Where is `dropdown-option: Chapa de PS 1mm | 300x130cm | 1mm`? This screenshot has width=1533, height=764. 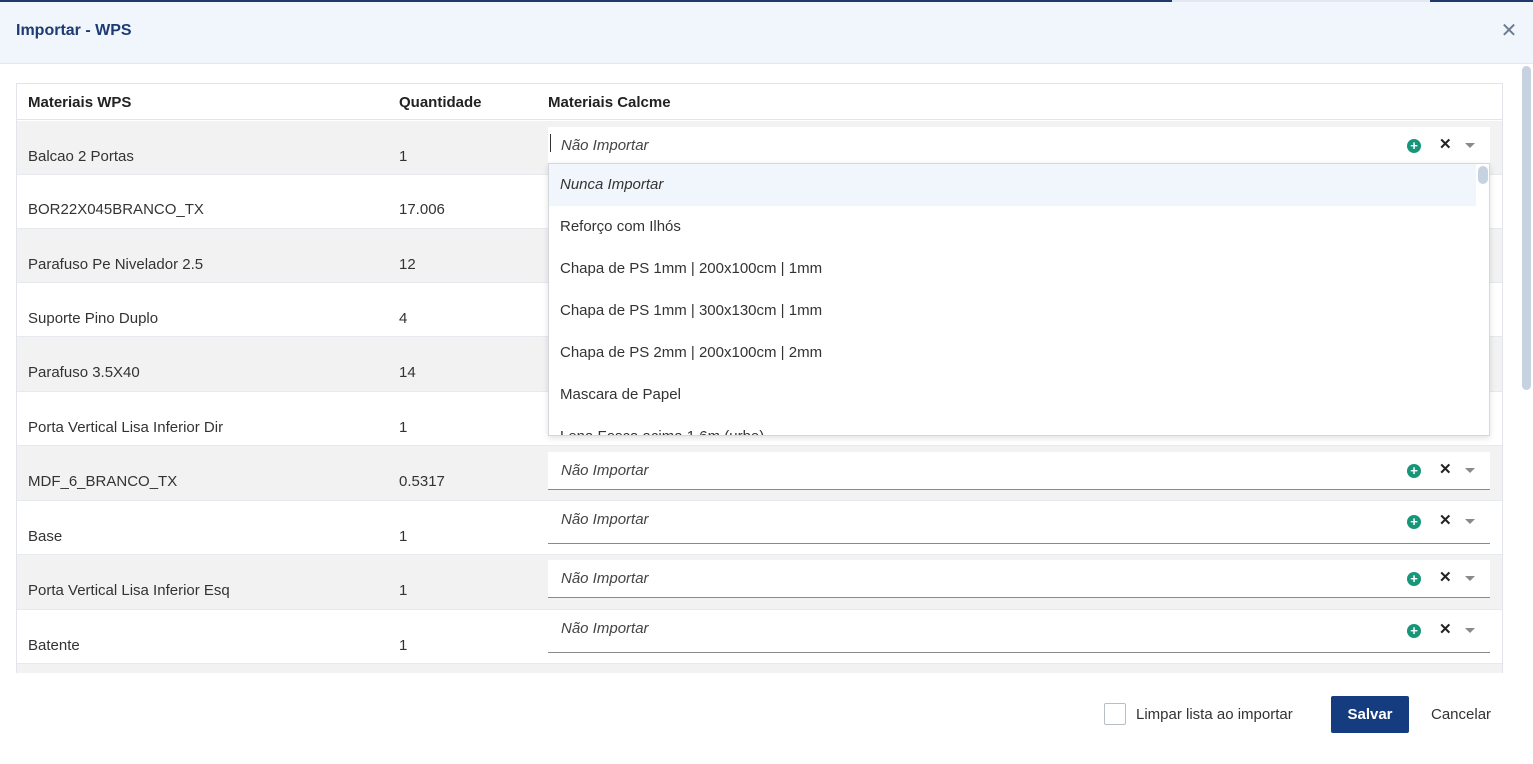 dropdown-option: Chapa de PS 1mm | 300x130cm | 1mm is located at coordinates (1012, 311).